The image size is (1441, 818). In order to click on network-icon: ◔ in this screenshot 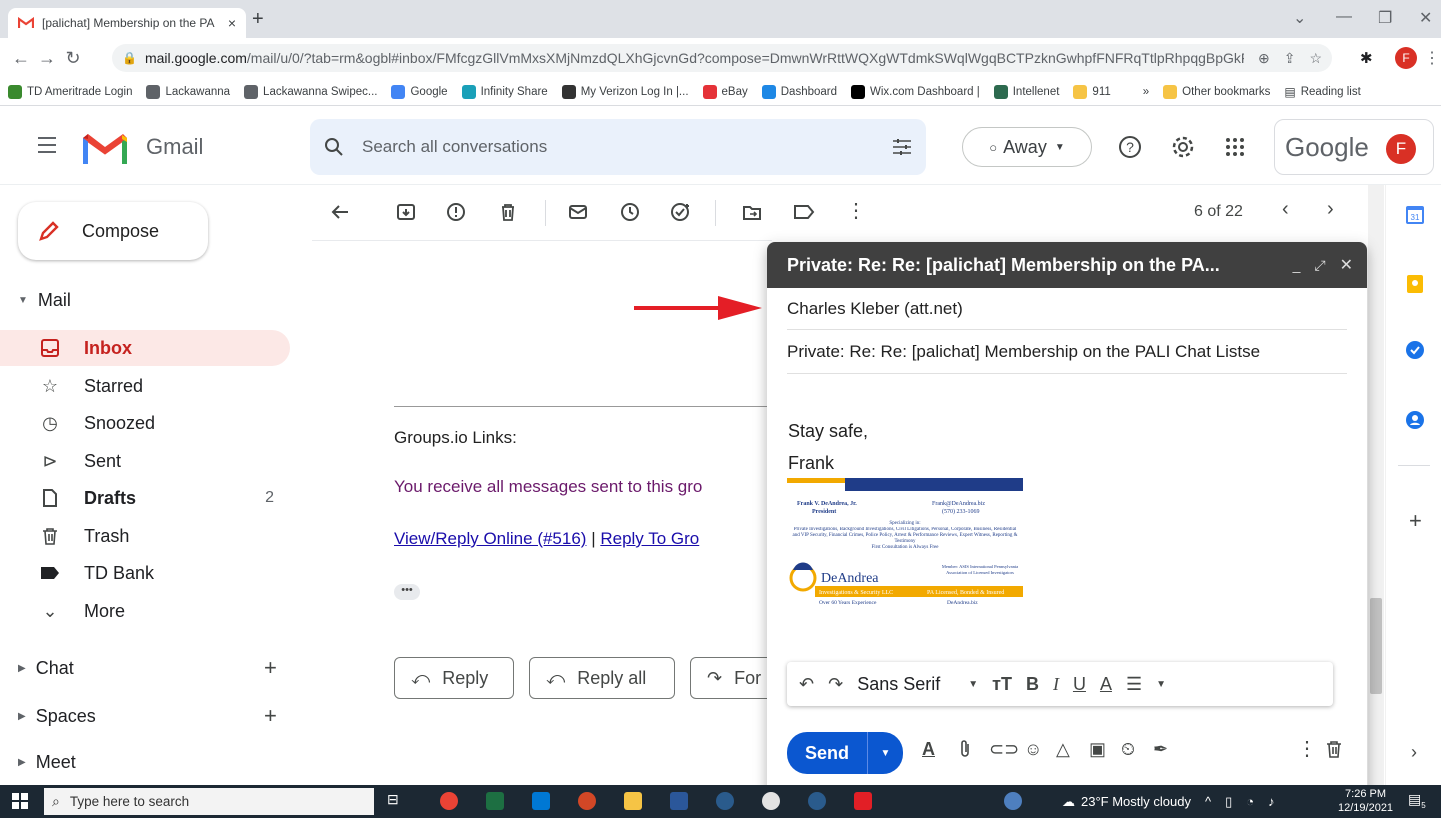, I will do `click(1250, 801)`.